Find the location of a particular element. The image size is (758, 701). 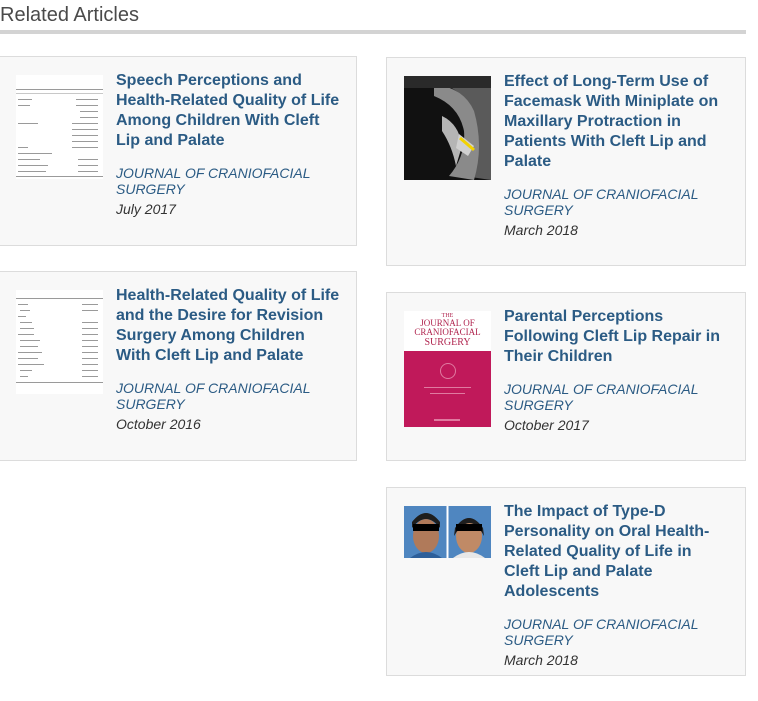

publication-date: October 2016 is located at coordinates (158, 424).